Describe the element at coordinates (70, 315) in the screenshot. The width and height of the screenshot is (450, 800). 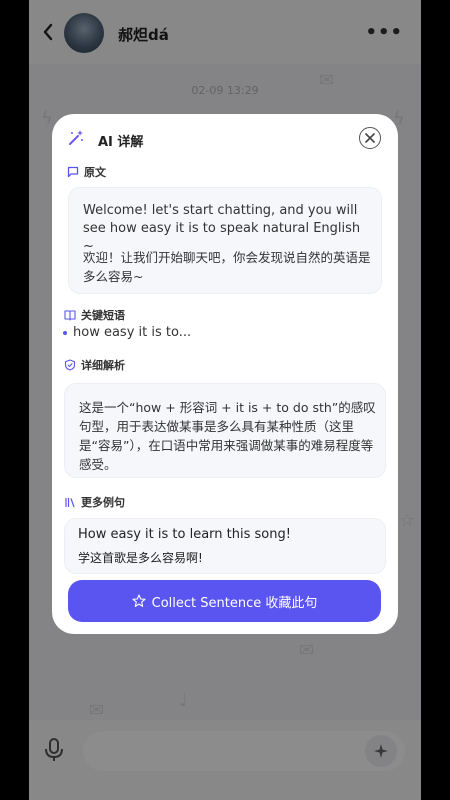
I see `book-icon` at that location.